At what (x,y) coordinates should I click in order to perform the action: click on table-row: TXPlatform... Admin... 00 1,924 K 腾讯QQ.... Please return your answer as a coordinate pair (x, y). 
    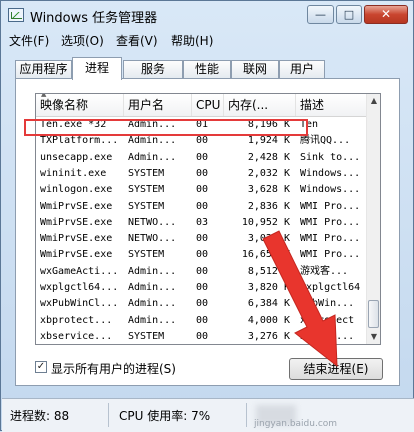
    Looking at the image, I should click on (201, 141).